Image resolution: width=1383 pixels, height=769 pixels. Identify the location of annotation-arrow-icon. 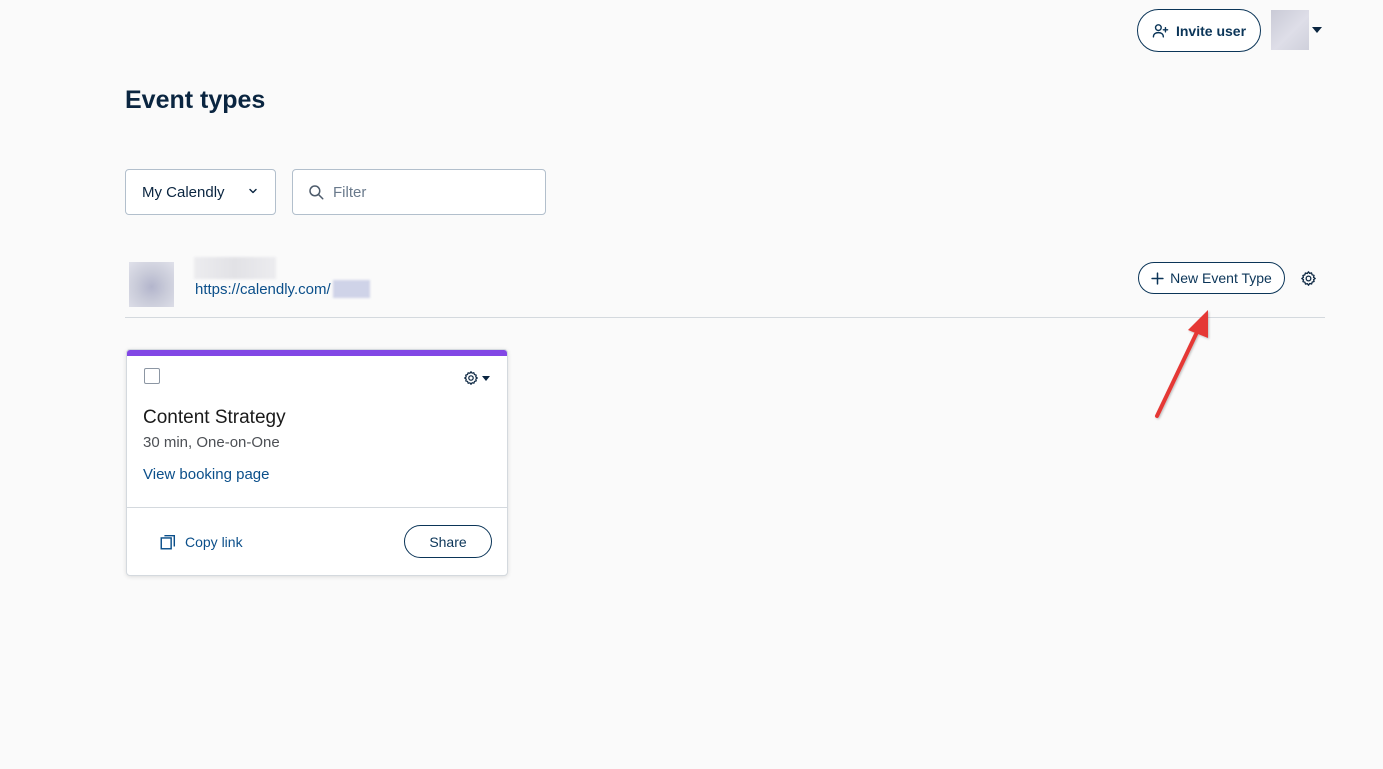
(1181, 364).